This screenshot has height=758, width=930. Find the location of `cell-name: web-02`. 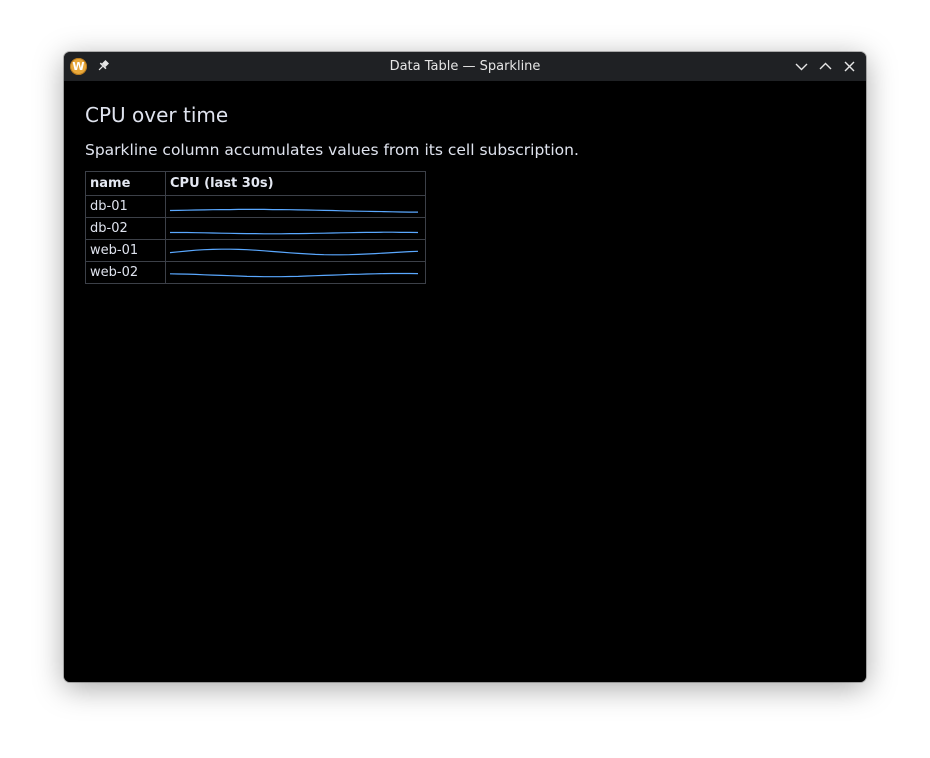

cell-name: web-02 is located at coordinates (125, 272).